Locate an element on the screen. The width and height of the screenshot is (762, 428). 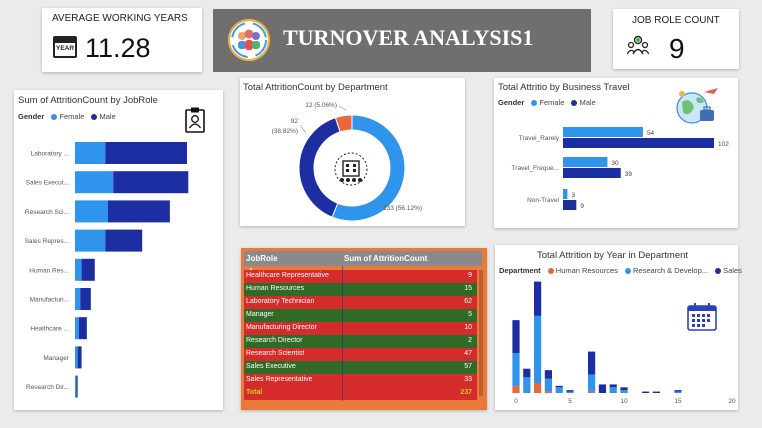
table-row: Sales Representative 33 is located at coordinates (360, 380).